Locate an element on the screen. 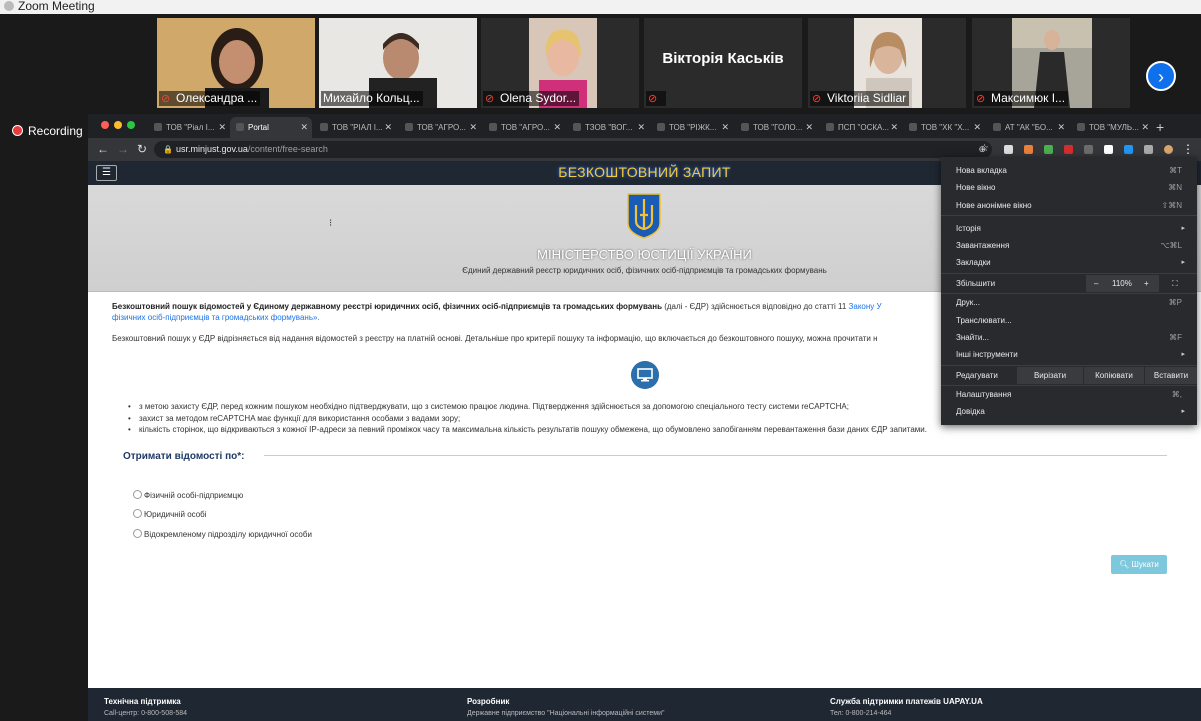 The image size is (1201, 721). close-window-icon is located at coordinates (105, 125).